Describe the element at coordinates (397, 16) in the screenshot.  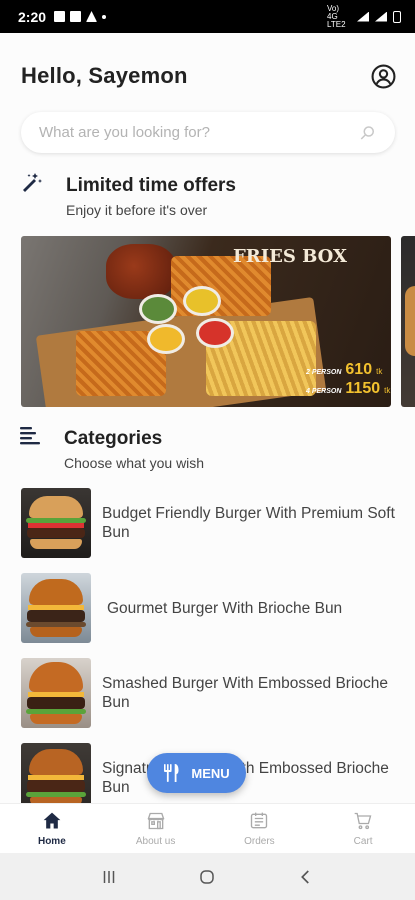
I see `battery-icon` at that location.